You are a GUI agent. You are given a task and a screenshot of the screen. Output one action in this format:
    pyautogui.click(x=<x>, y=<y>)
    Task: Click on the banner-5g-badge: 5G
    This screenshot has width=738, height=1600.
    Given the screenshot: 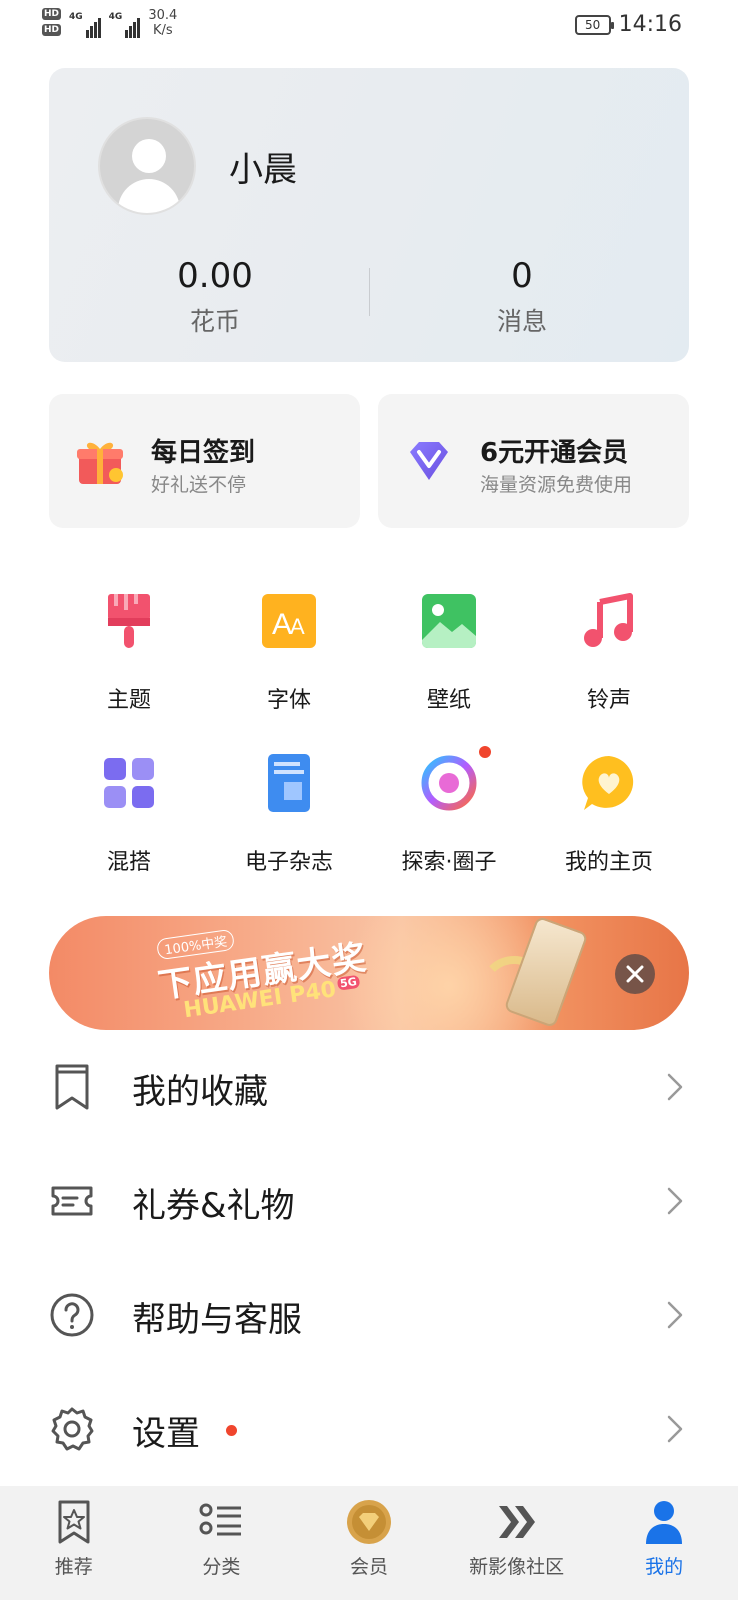 What is the action you would take?
    pyautogui.click(x=348, y=982)
    